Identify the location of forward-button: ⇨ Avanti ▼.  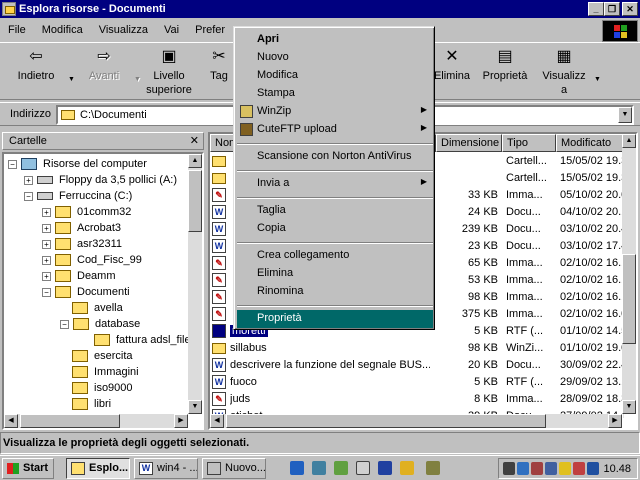
(108, 73).